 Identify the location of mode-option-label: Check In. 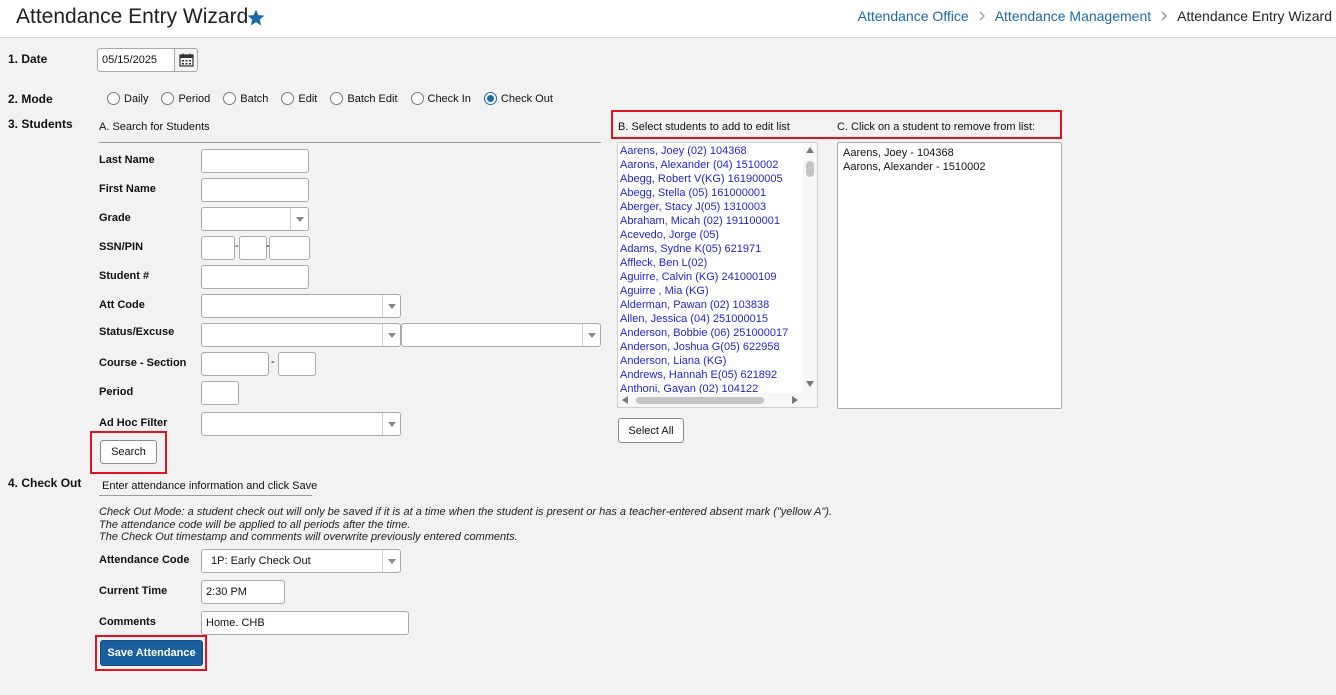
(449, 98).